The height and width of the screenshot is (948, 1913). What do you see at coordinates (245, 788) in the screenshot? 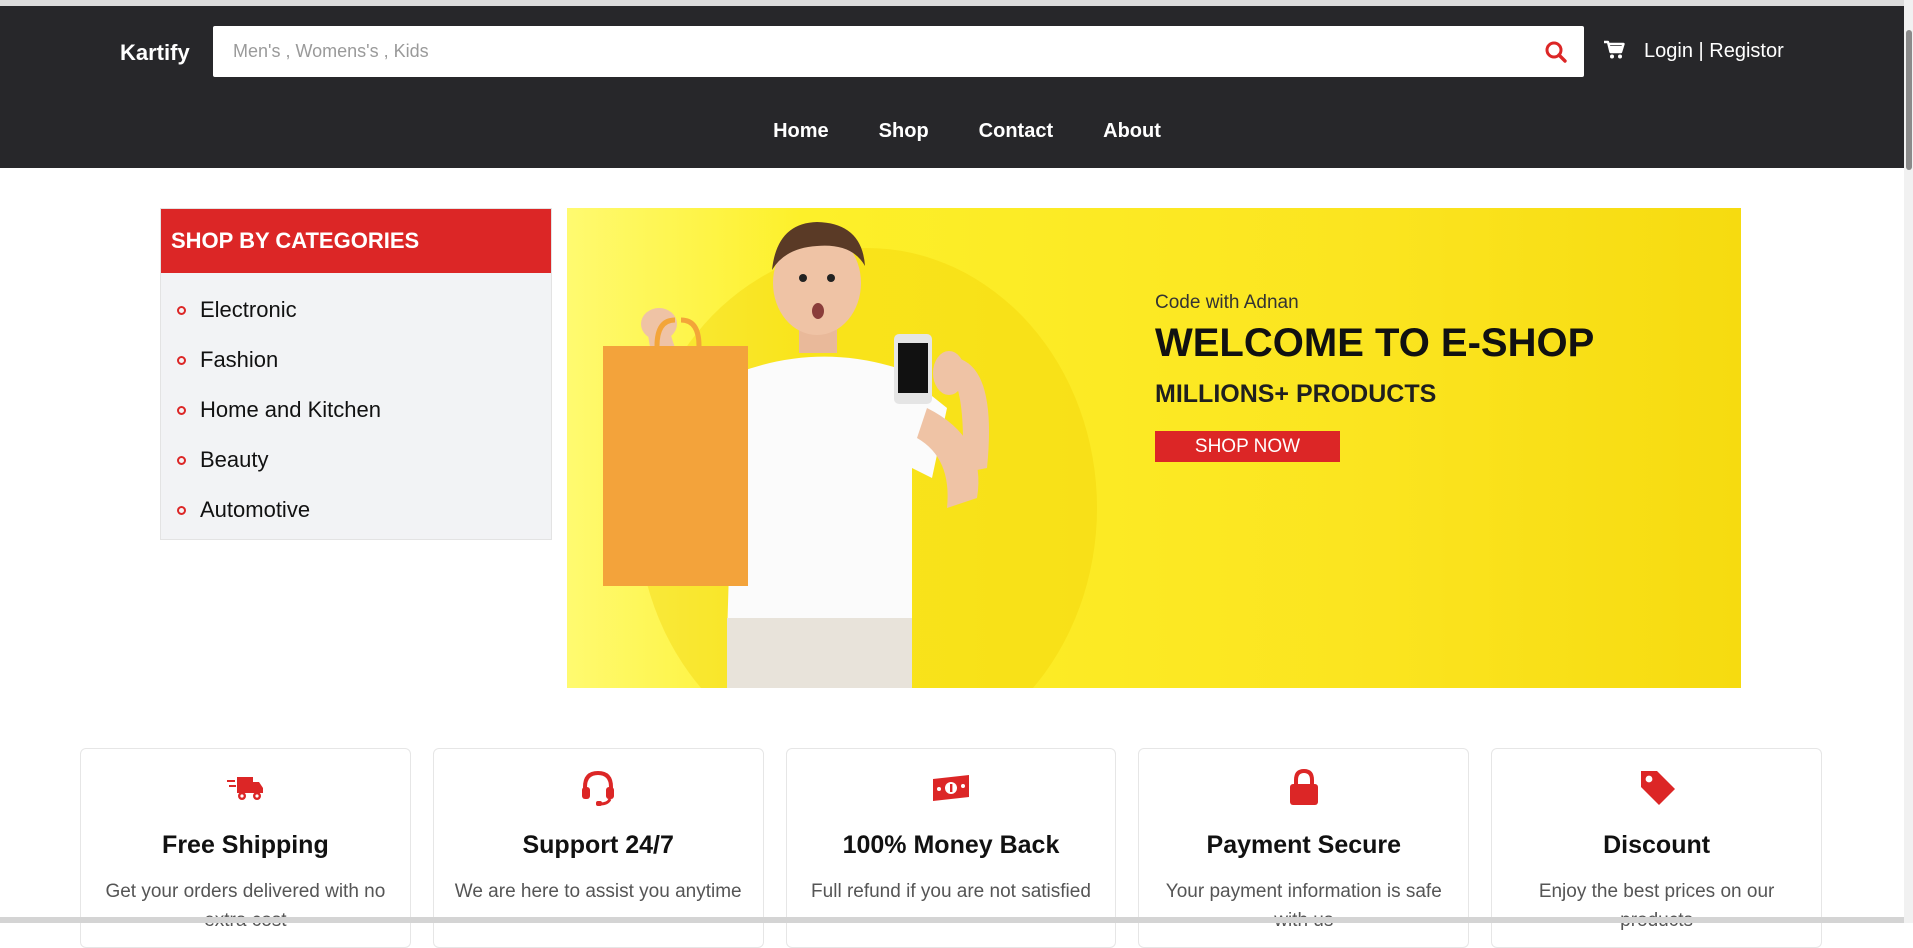
I see `truck-icon` at bounding box center [245, 788].